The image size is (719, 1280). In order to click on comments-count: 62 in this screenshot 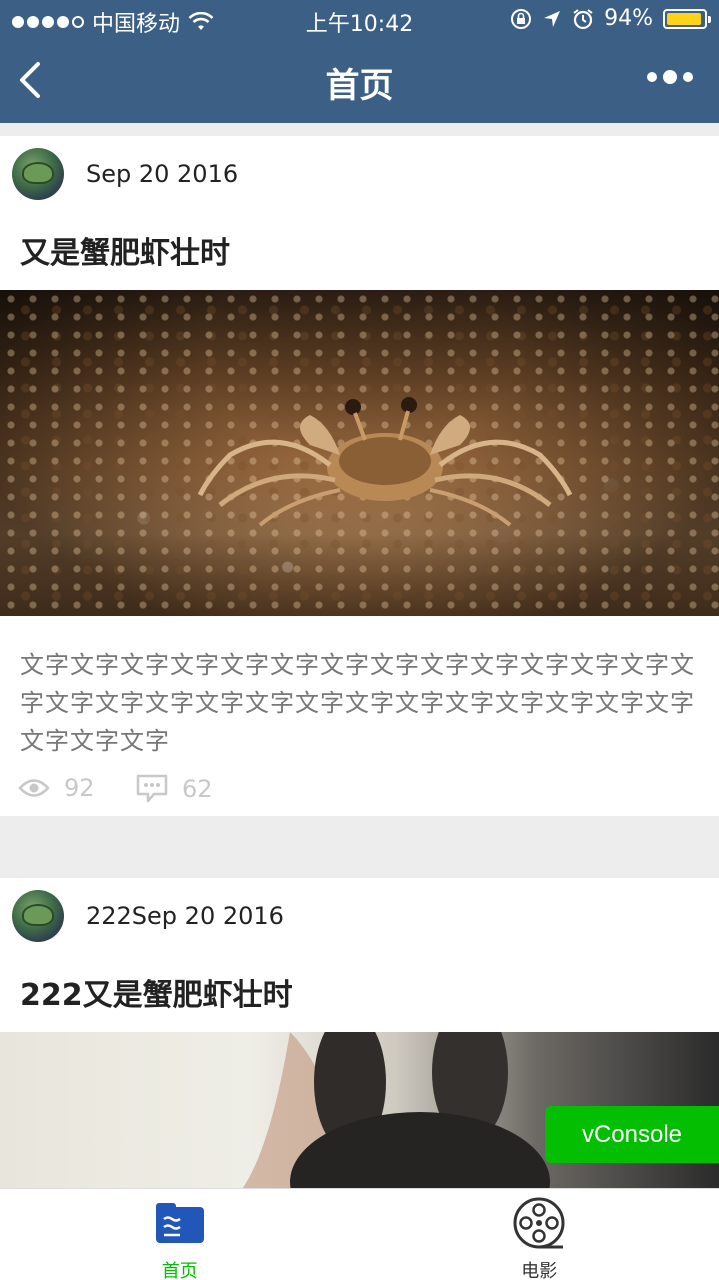, I will do `click(197, 789)`.